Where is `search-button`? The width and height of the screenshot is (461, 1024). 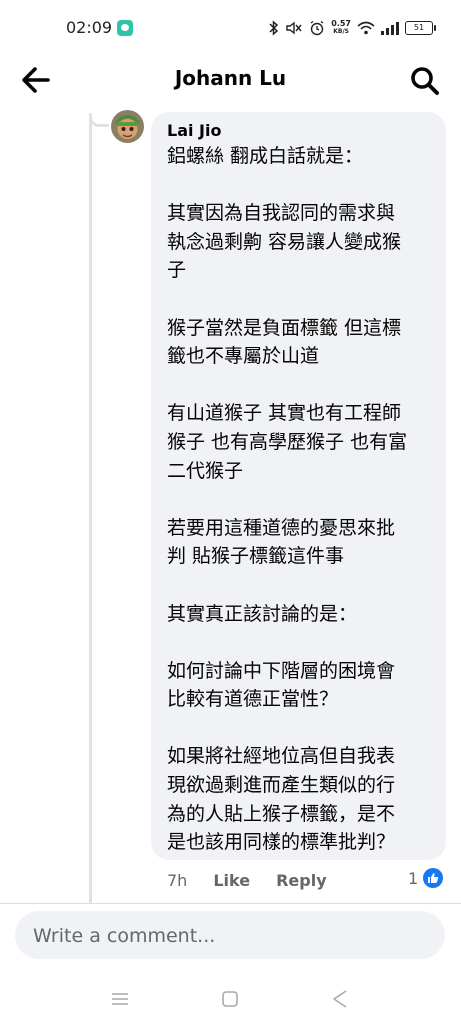
search-button is located at coordinates (425, 81).